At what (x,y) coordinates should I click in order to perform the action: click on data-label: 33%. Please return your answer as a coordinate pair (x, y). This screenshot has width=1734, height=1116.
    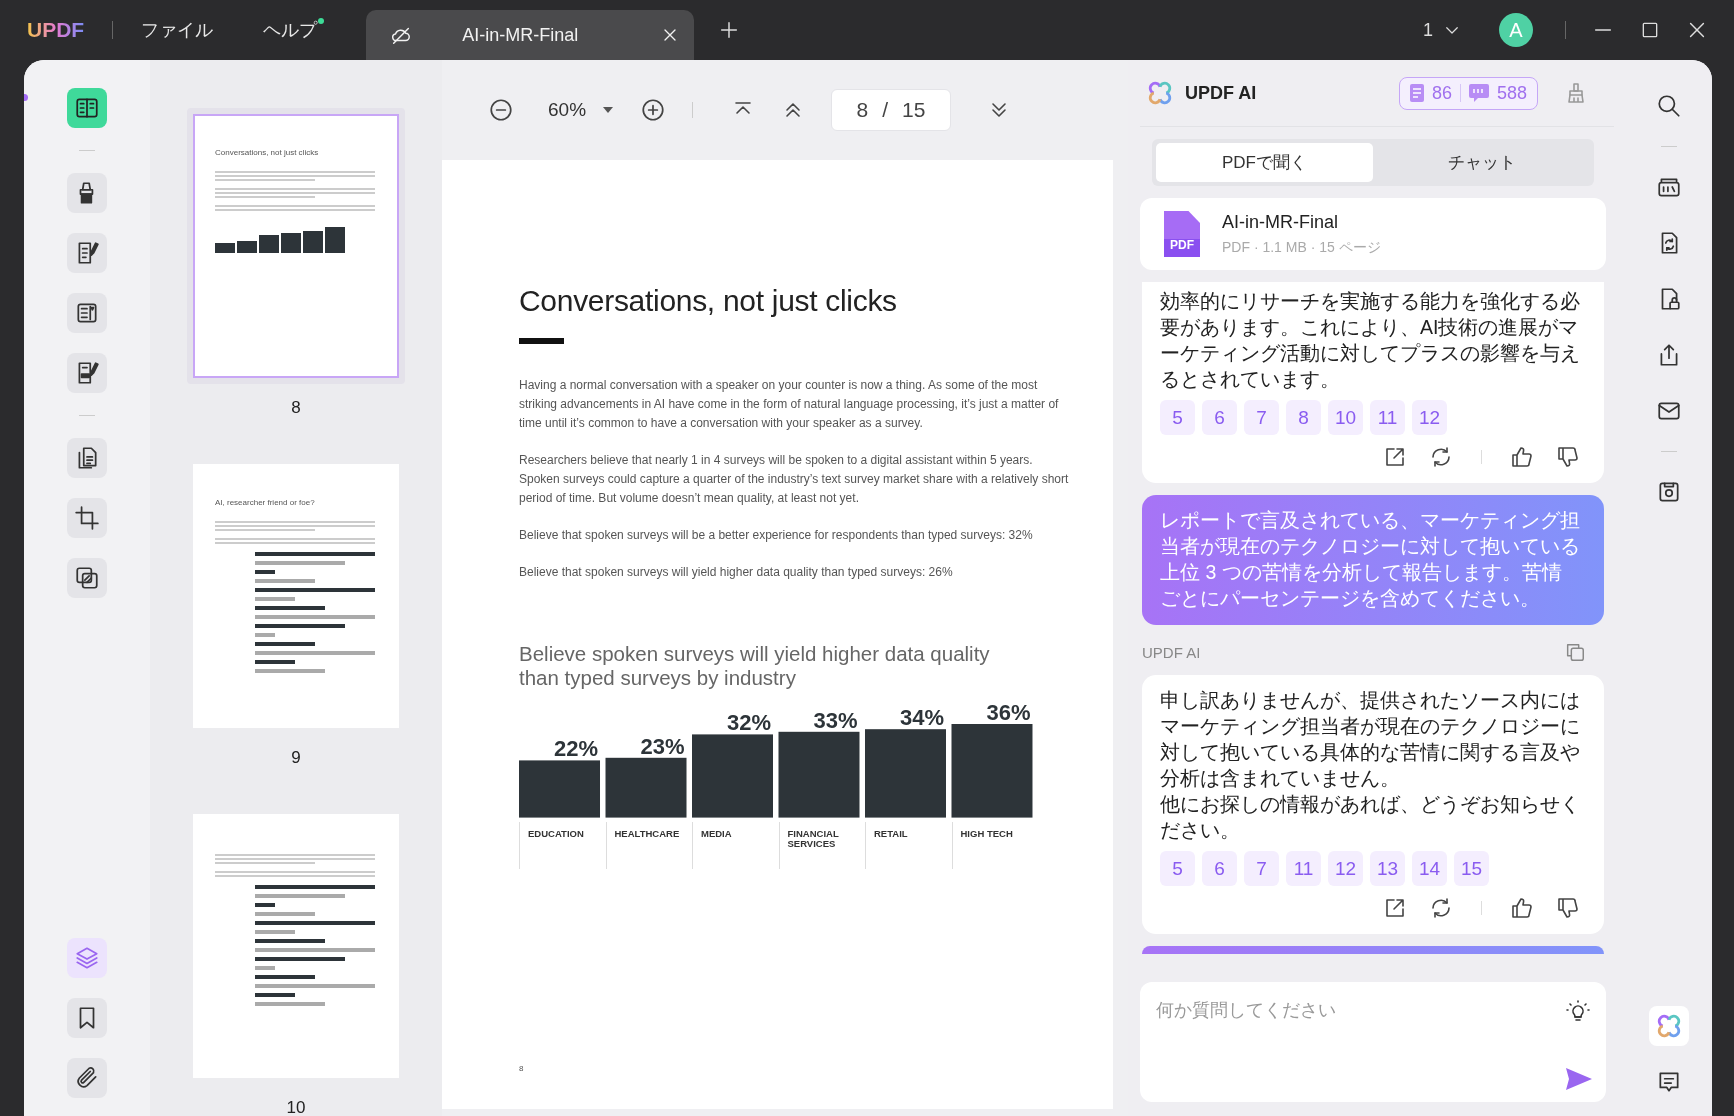
    Looking at the image, I should click on (835, 720).